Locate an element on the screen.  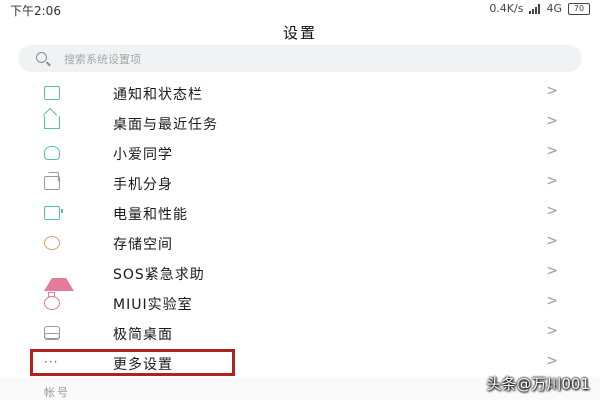
settings-item-miui-lab: MIUI实验室 > is located at coordinates (300, 303).